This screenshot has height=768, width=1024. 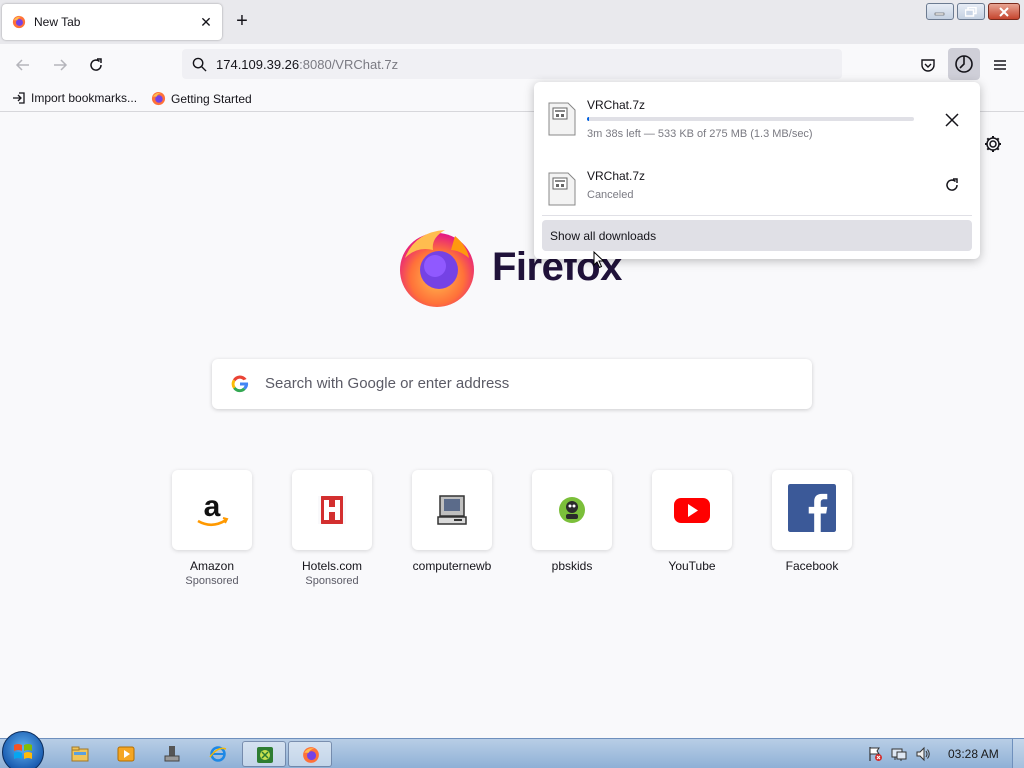 I want to click on top-site-youtube: YouTube, so click(x=692, y=521).